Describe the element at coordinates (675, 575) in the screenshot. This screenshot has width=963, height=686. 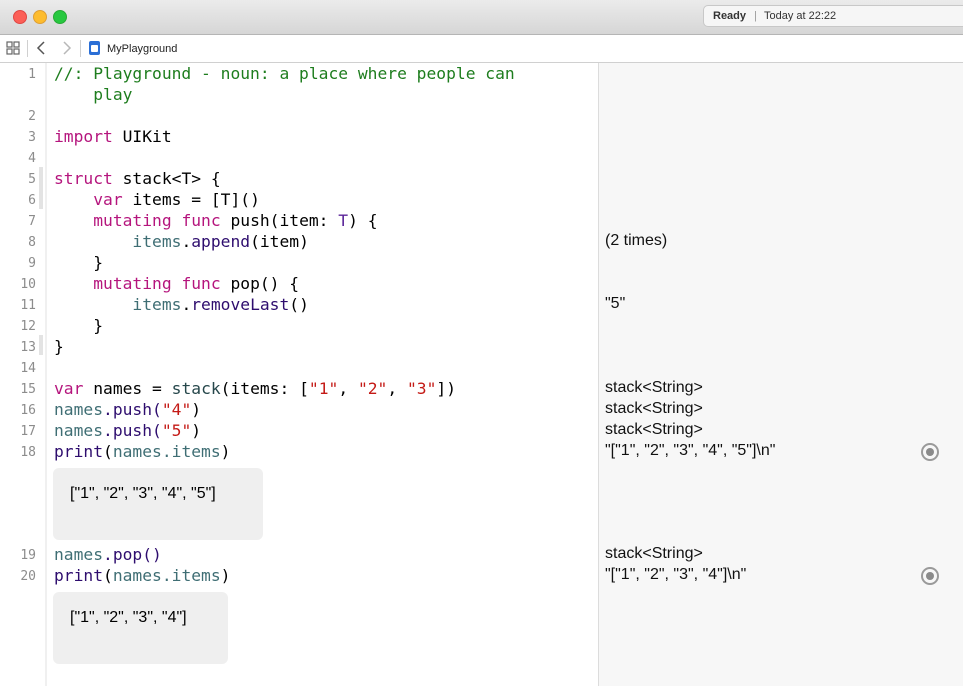
I see `result-line-20: "["1", "2", "3", "4"]\n"` at that location.